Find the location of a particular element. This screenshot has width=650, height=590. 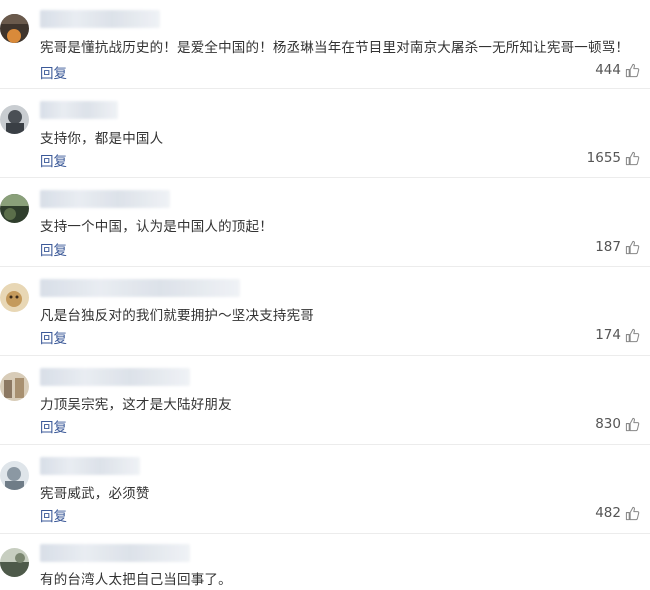

comment-item: 有的台湾人太把自己当回事了。 is located at coordinates (325, 562).